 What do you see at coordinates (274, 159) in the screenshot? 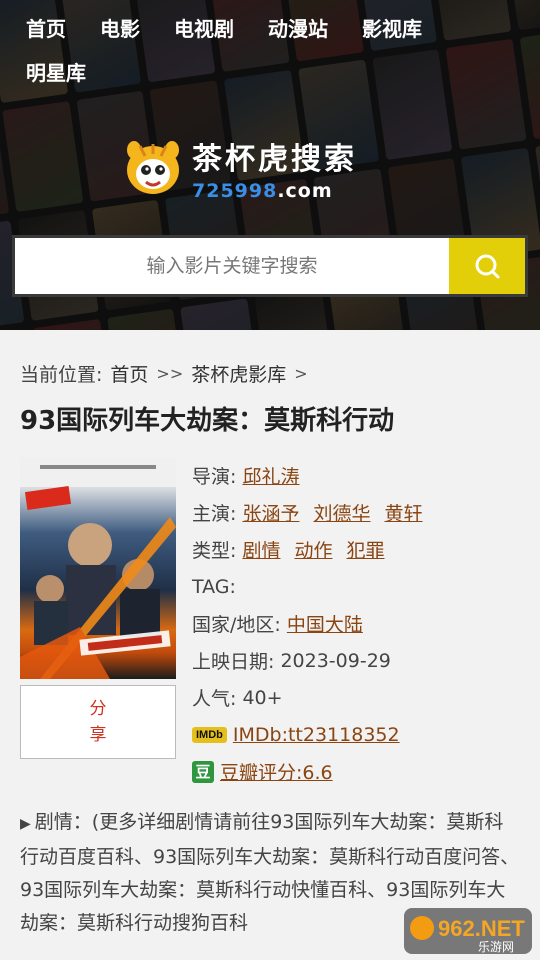
I see `logo-title: 茶杯虎搜索` at bounding box center [274, 159].